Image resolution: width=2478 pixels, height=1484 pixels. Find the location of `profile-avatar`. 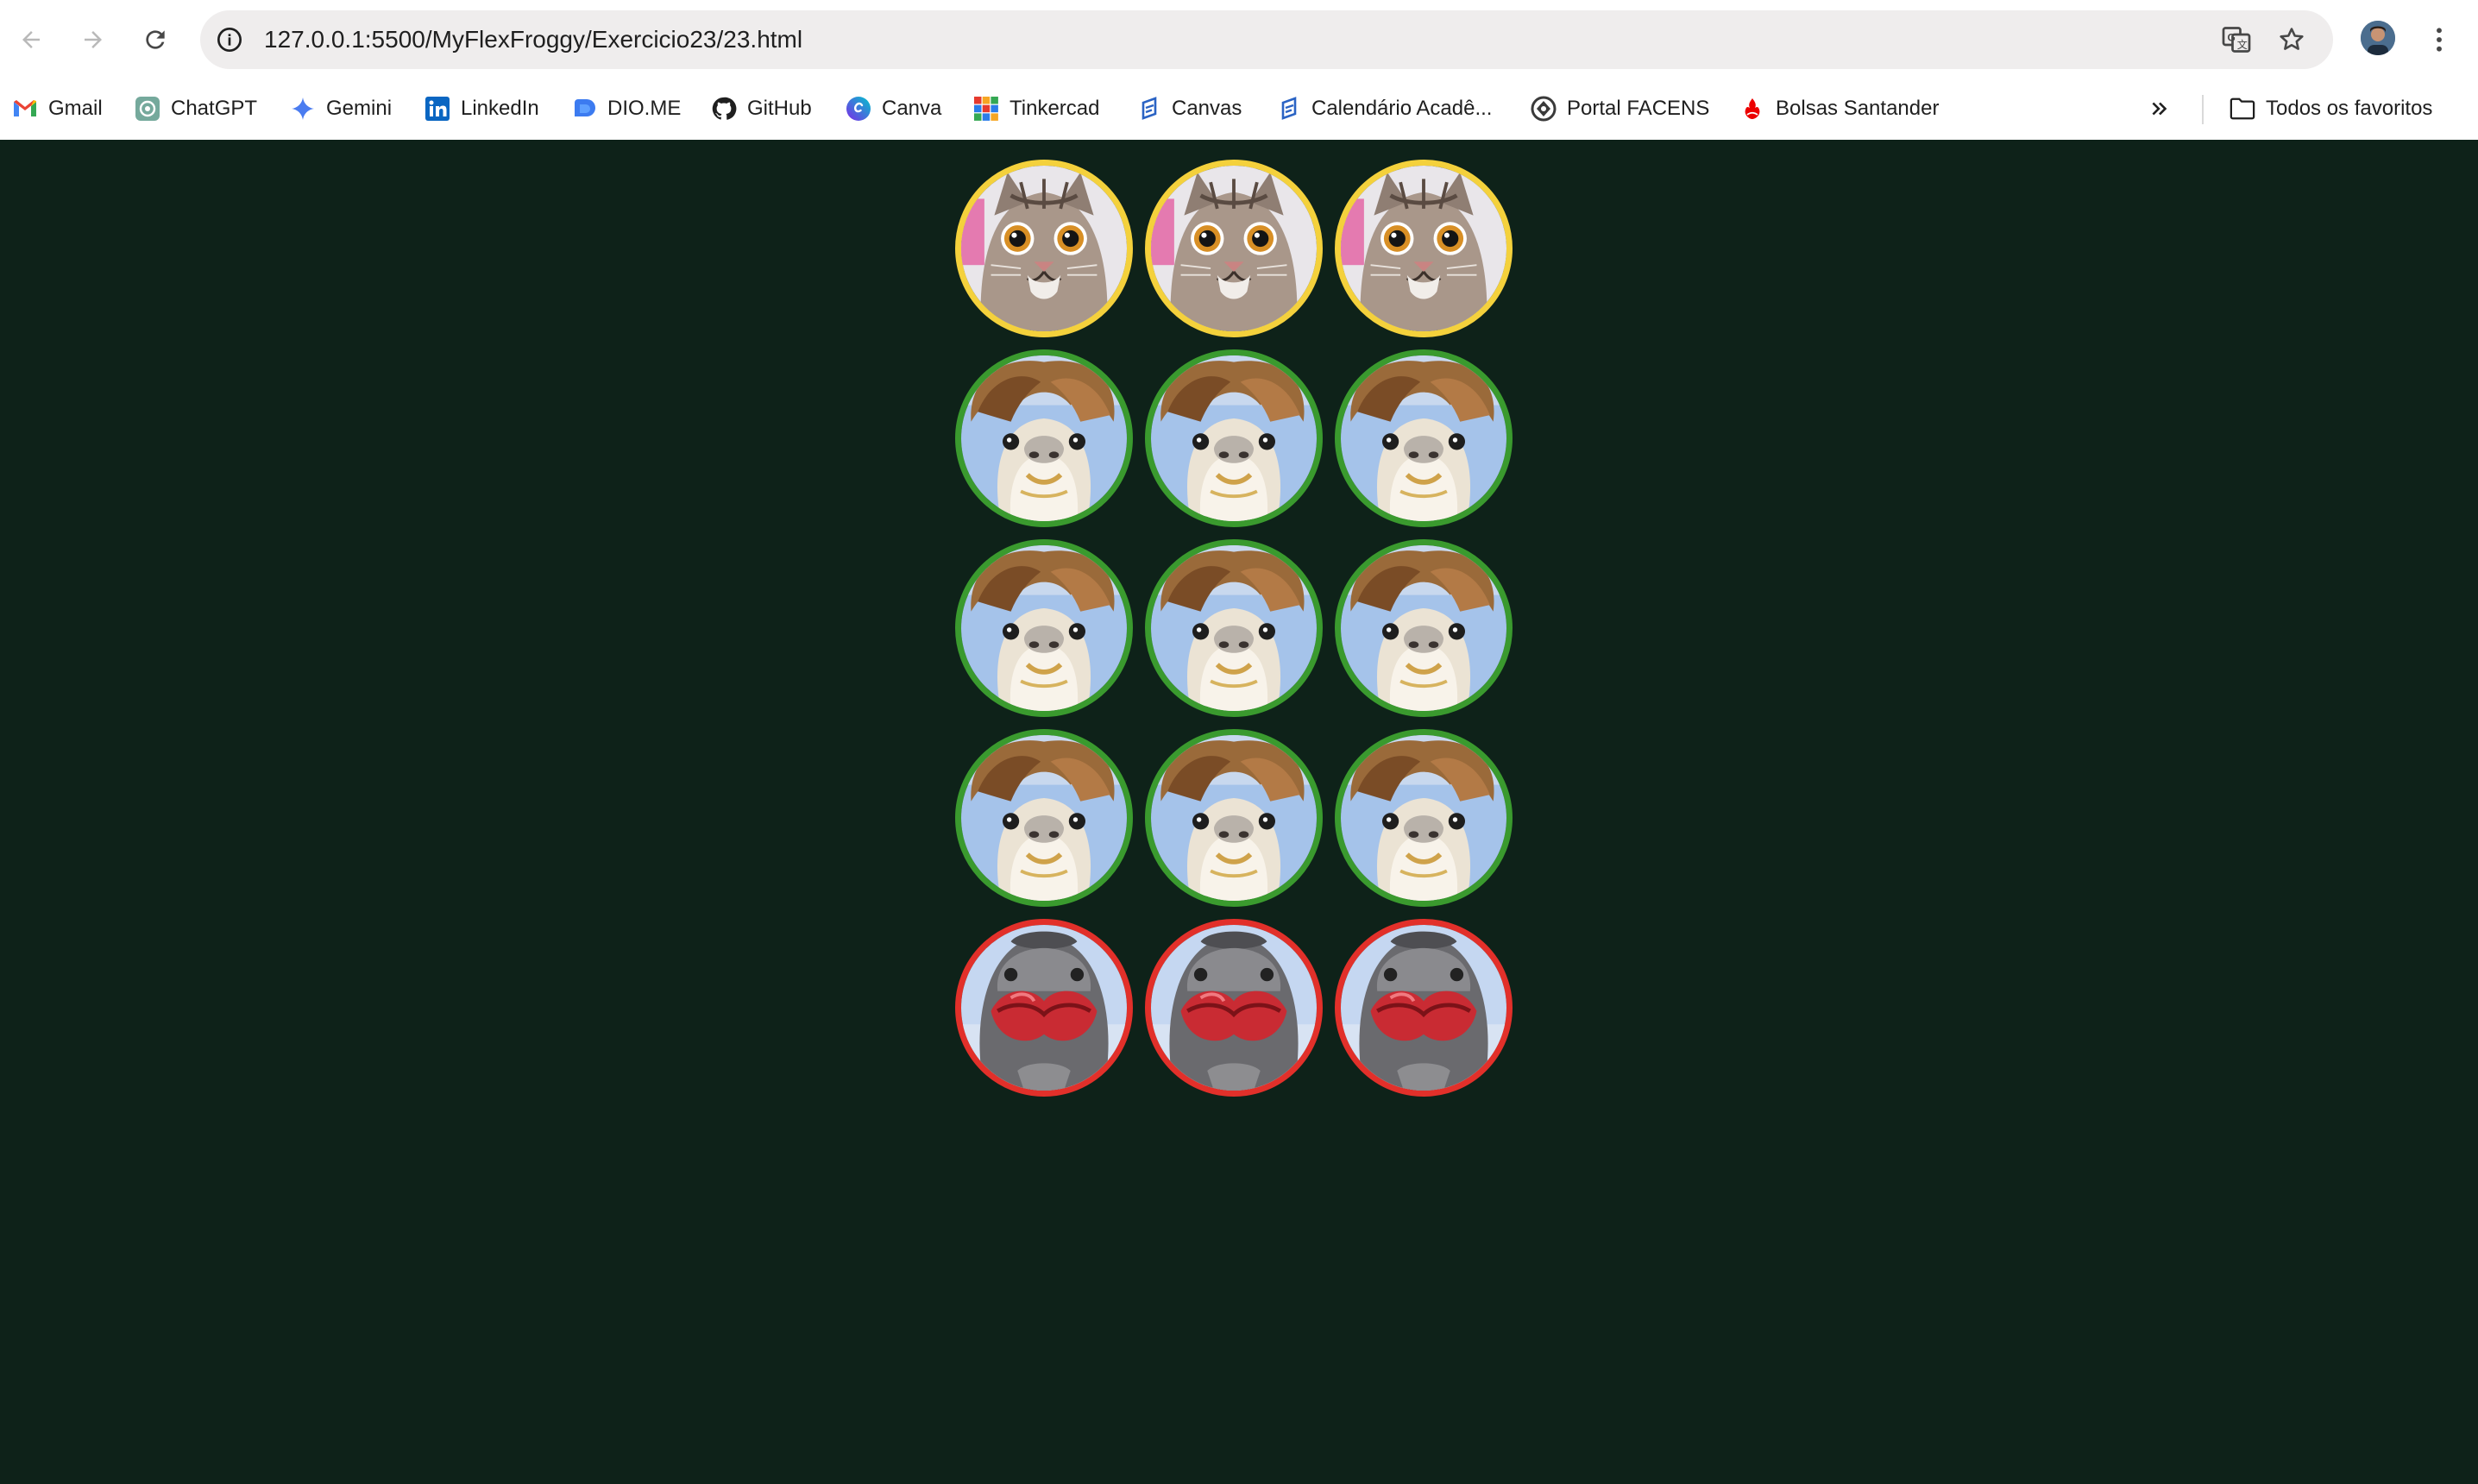

profile-avatar is located at coordinates (2378, 38).